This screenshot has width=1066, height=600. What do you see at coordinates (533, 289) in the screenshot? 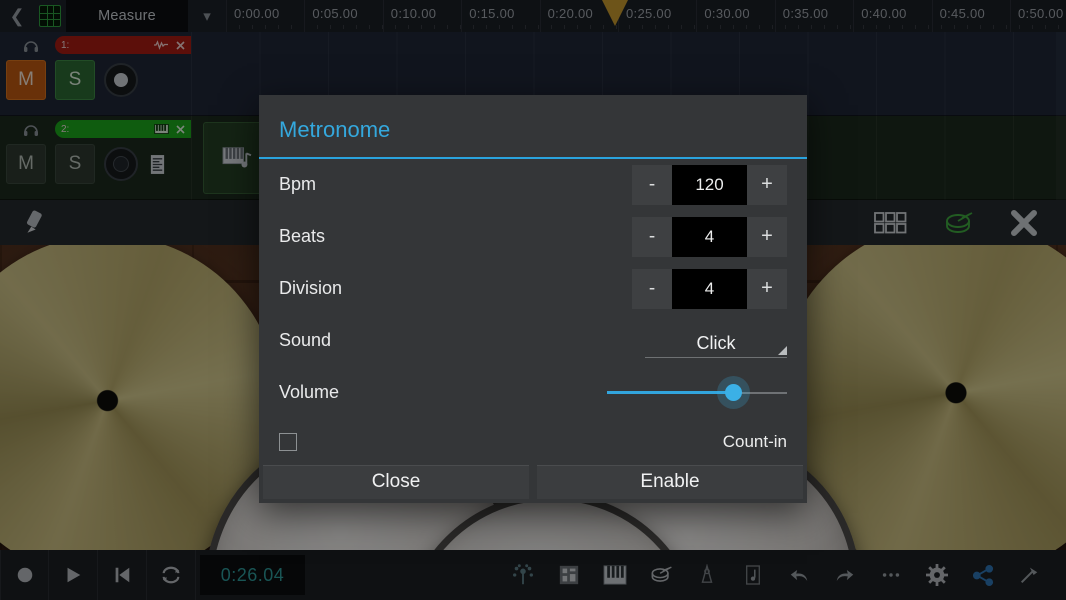
I see `division-row: Division - 4 +` at bounding box center [533, 289].